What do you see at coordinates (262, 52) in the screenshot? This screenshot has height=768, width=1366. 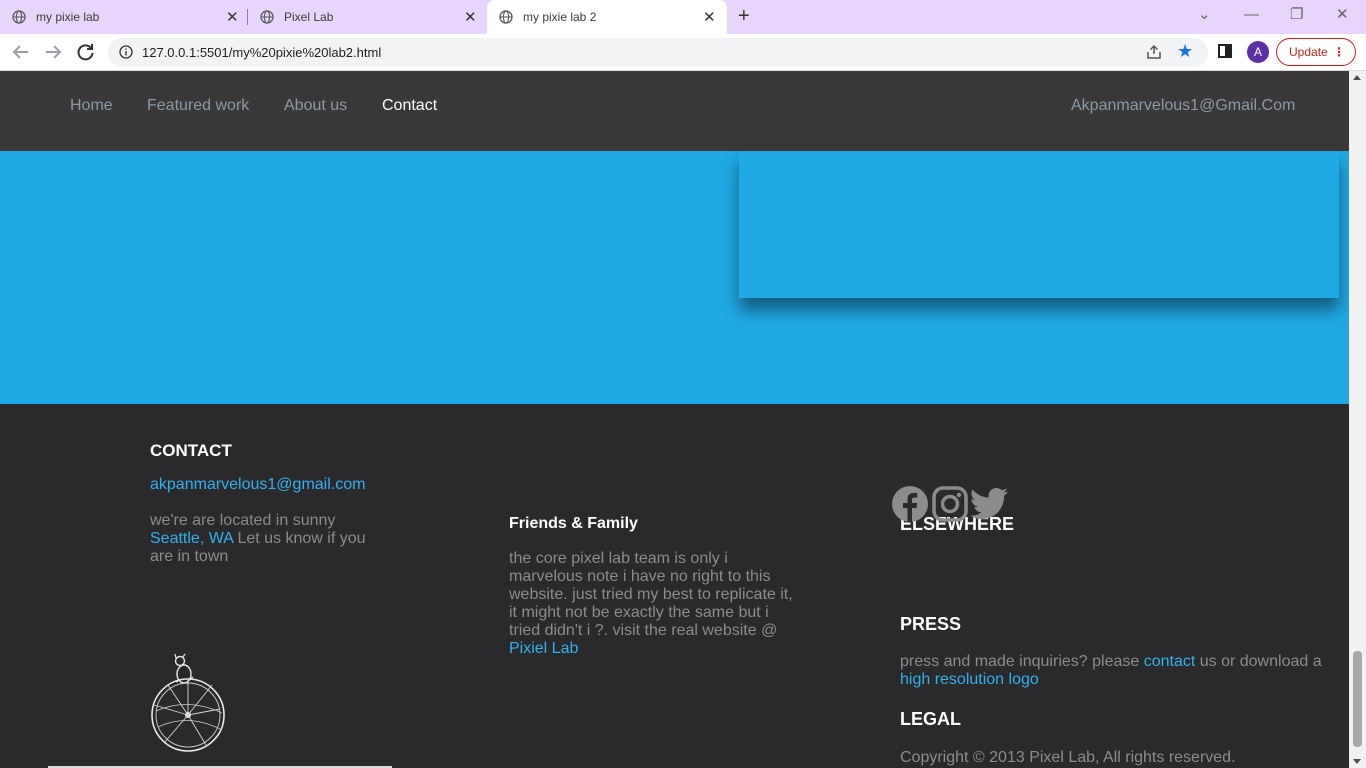 I see `url-text: 127.0.0.1:5501/my%20pixie%20lab2.html` at bounding box center [262, 52].